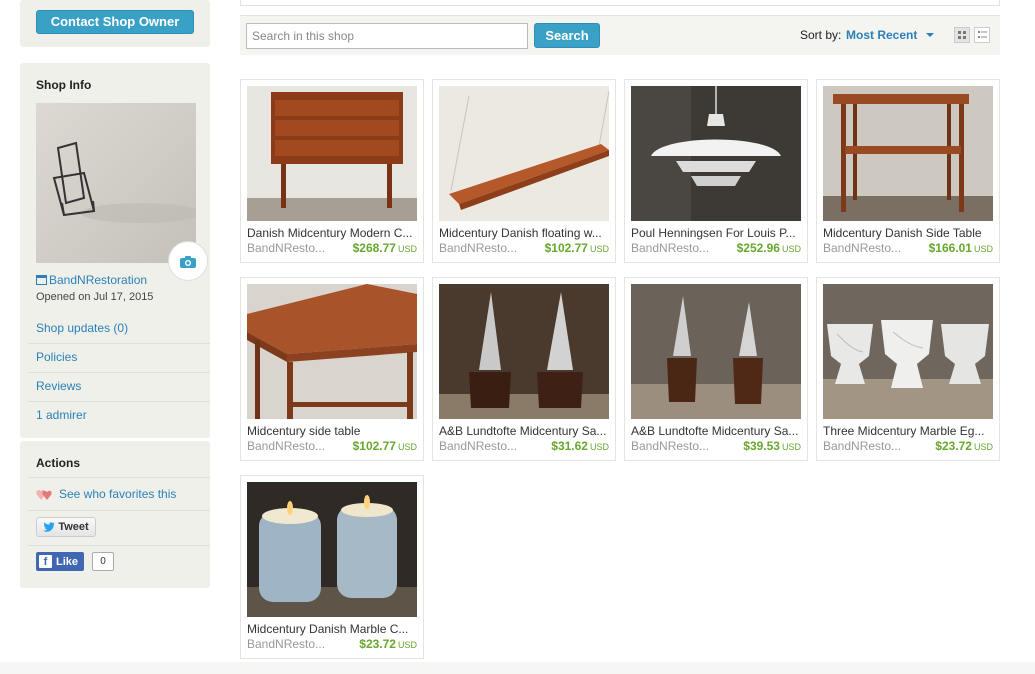 Image resolution: width=1035 pixels, height=674 pixels. I want to click on camera-icon, so click(188, 261).